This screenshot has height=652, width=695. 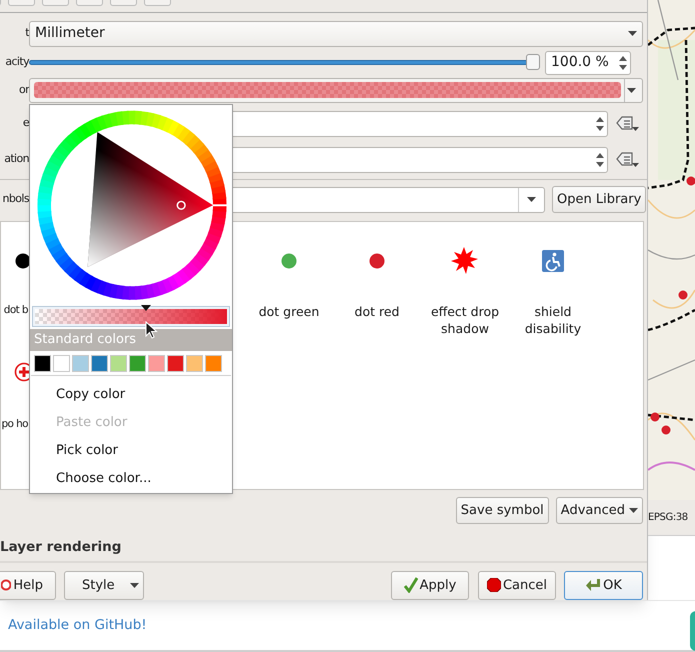 What do you see at coordinates (61, 546) in the screenshot?
I see `section-title: Layer rendering` at bounding box center [61, 546].